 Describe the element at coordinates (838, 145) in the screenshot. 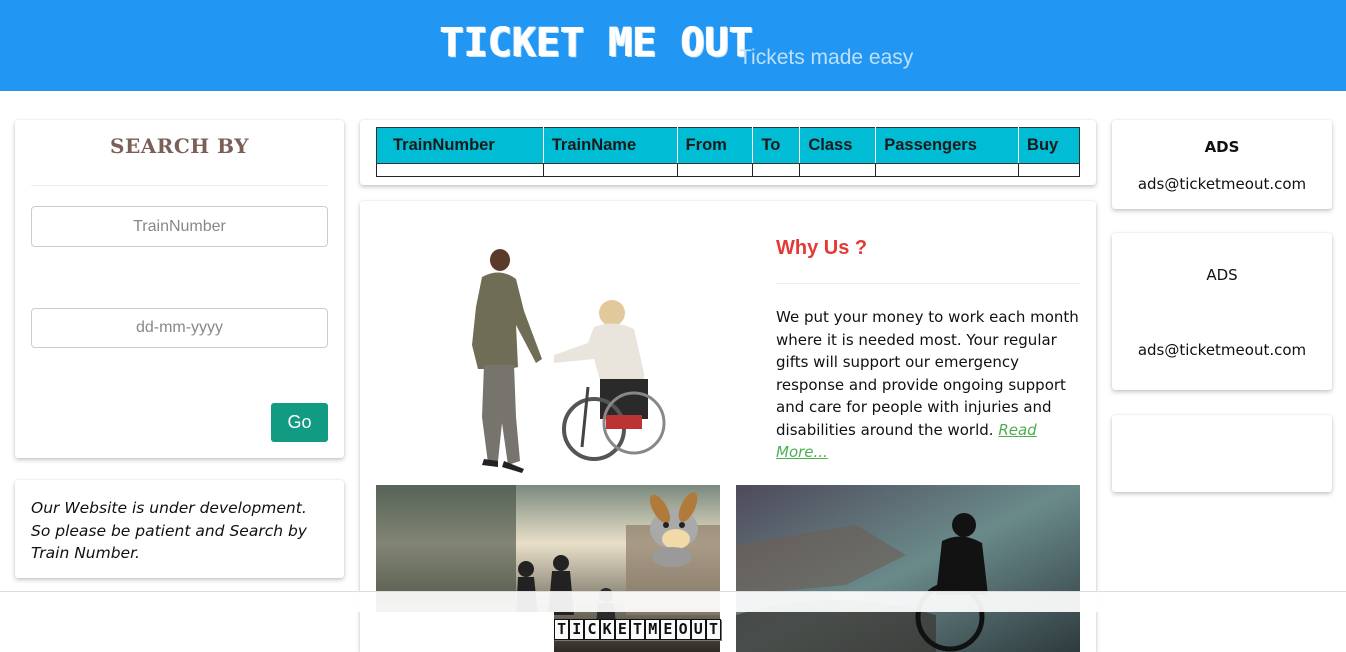

I see `column-header-class: Class` at that location.